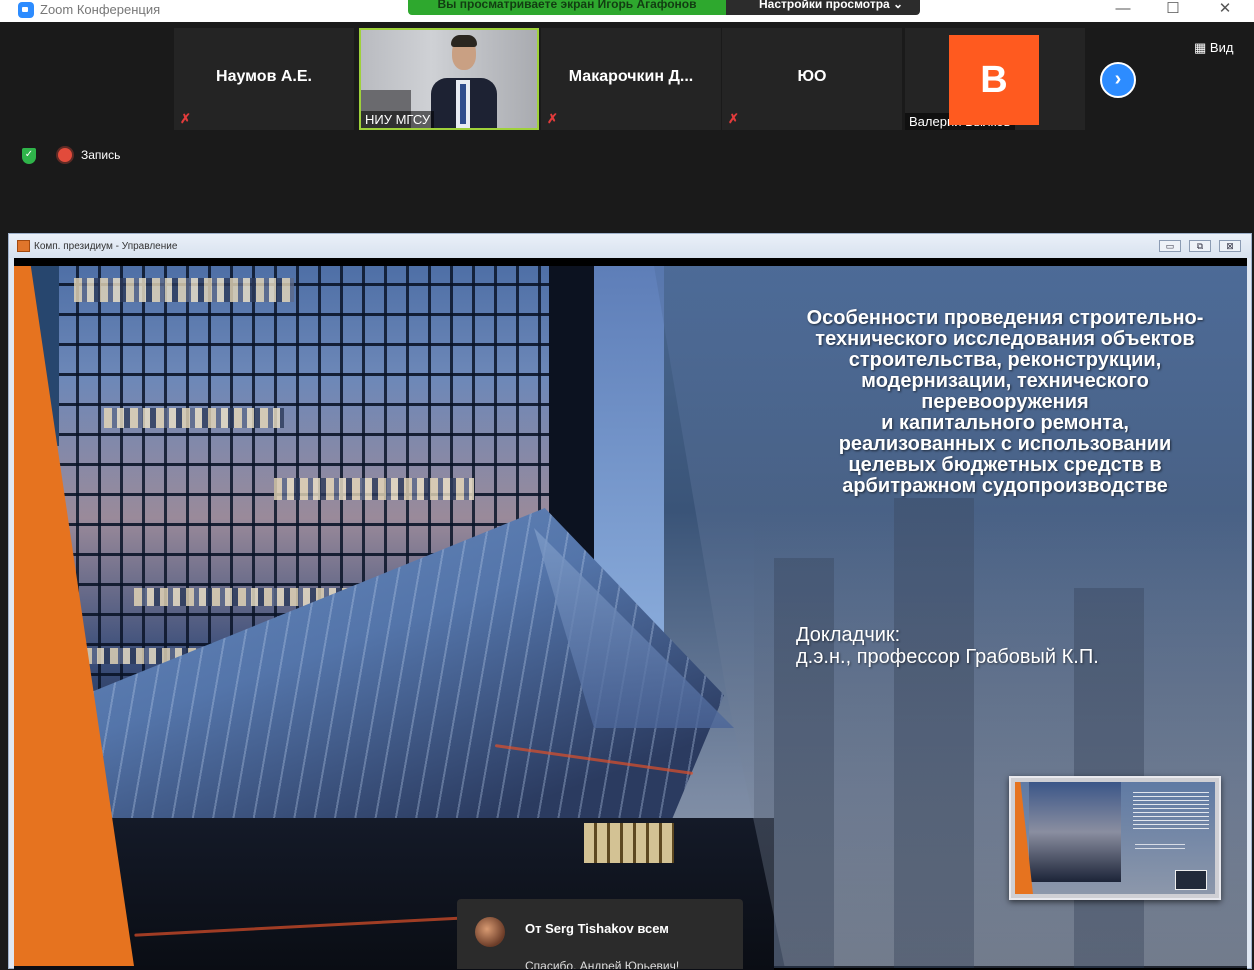  I want to click on screen-share-banner: Вы просматриваете экран Игорь Агафонов, so click(567, 7).